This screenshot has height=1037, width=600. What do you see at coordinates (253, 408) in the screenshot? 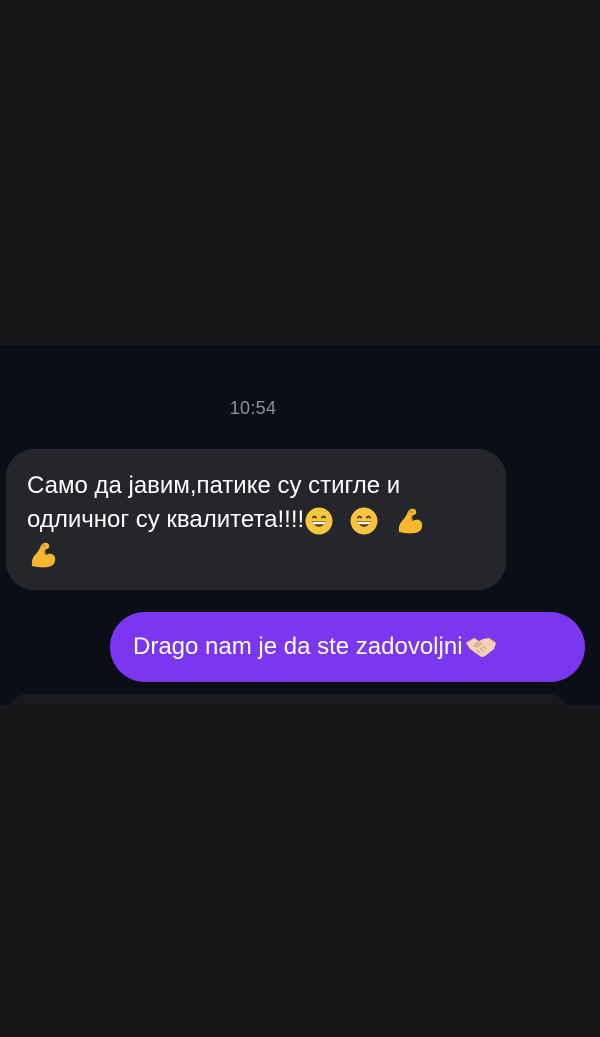
I see `message-timestamp: 10:54` at bounding box center [253, 408].